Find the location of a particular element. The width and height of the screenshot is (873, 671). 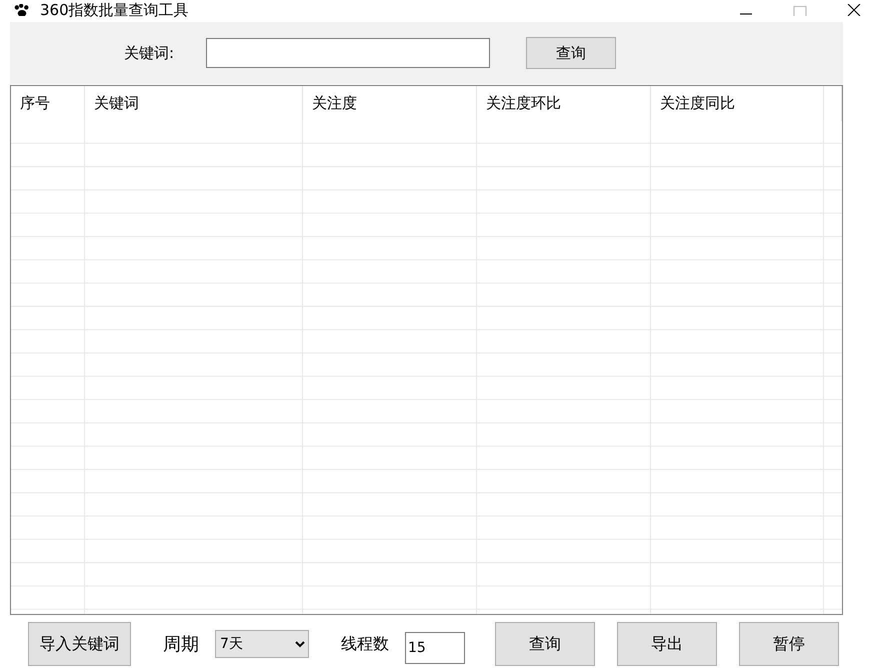

window-title: 360指数批量查询工具 is located at coordinates (114, 10).